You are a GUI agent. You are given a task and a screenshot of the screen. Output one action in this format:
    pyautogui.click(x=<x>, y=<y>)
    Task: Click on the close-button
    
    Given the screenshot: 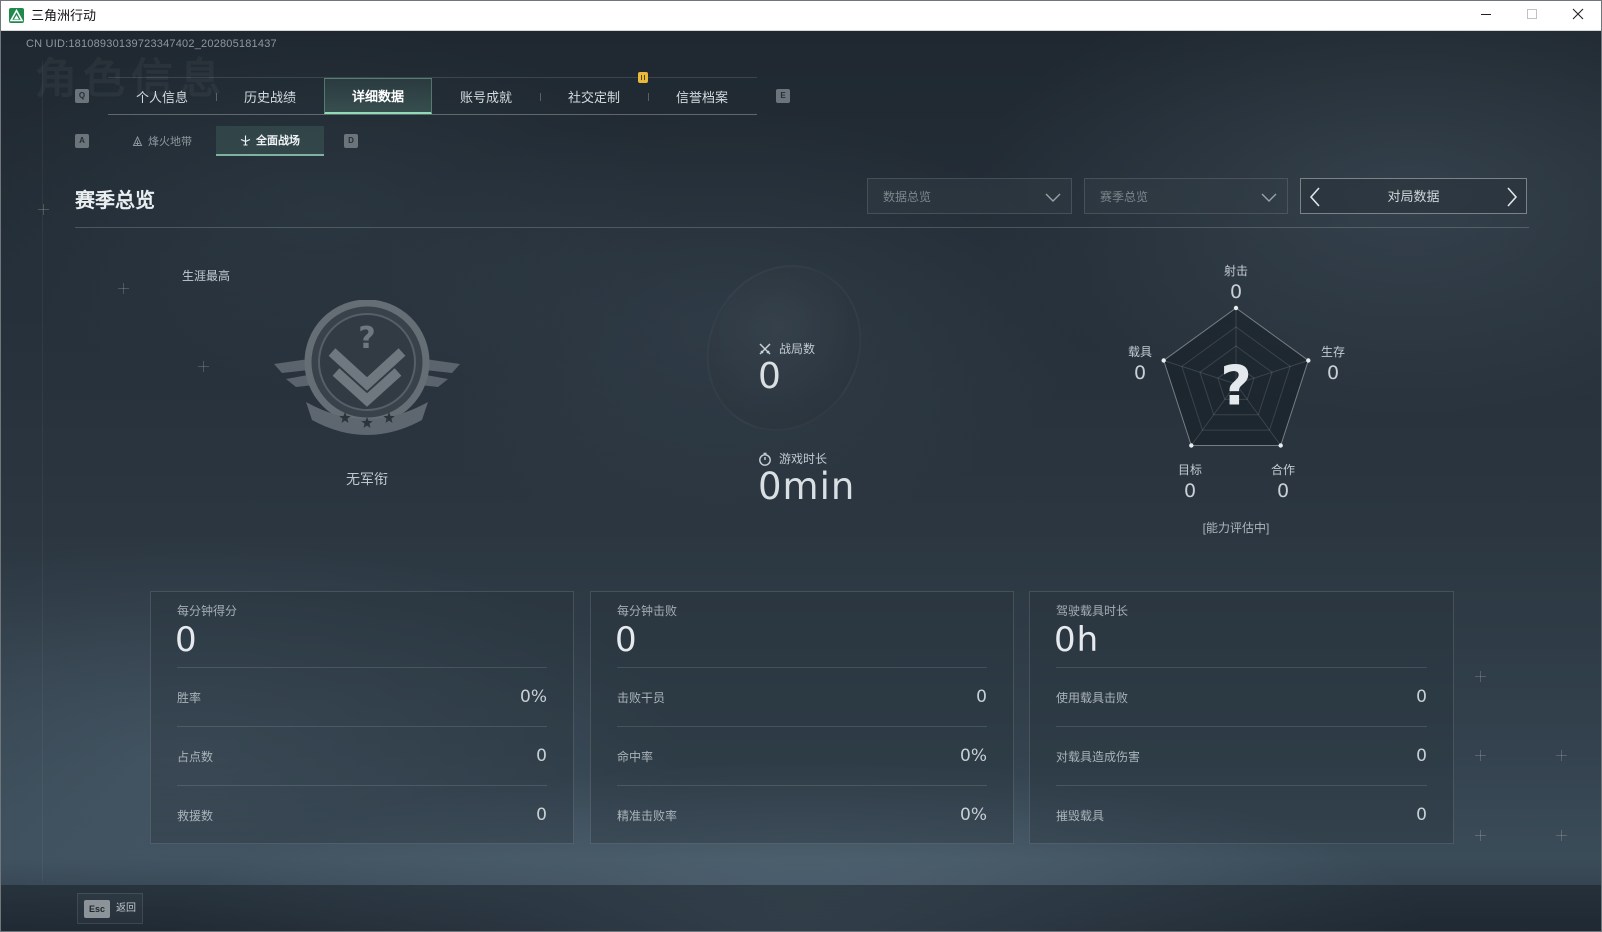 What is the action you would take?
    pyautogui.click(x=1578, y=15)
    